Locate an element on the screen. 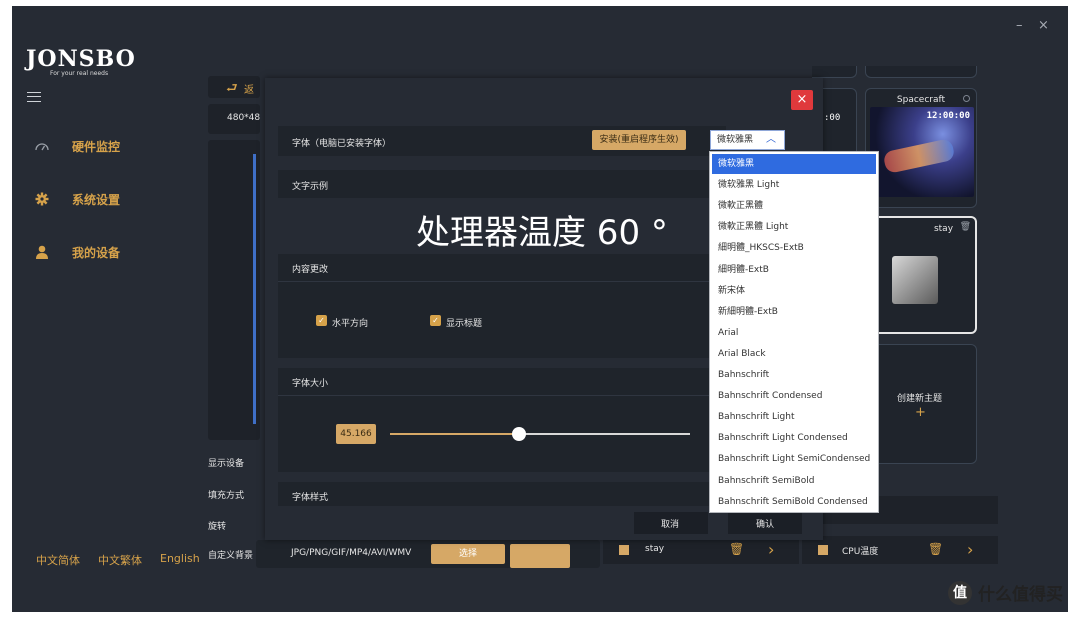 This screenshot has height=617, width=1080. brand-logo: JONSBO For your real needs is located at coordinates (81, 61).